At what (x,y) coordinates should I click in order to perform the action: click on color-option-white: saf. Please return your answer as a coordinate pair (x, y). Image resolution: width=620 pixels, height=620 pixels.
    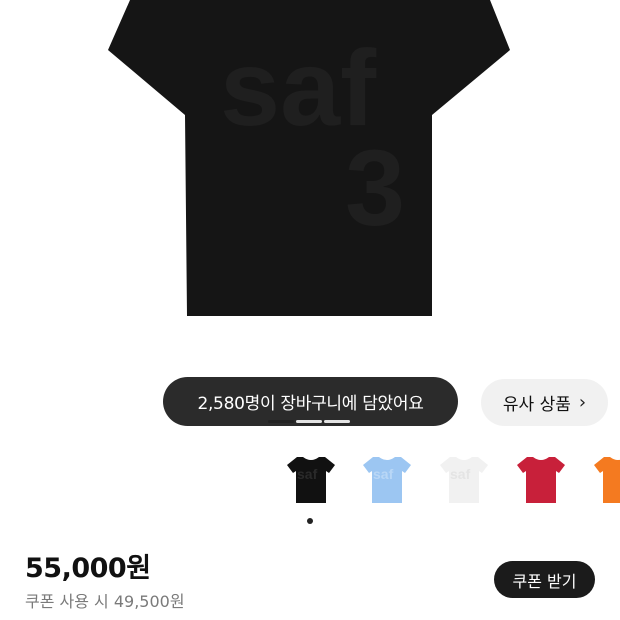
    Looking at the image, I should click on (464, 479).